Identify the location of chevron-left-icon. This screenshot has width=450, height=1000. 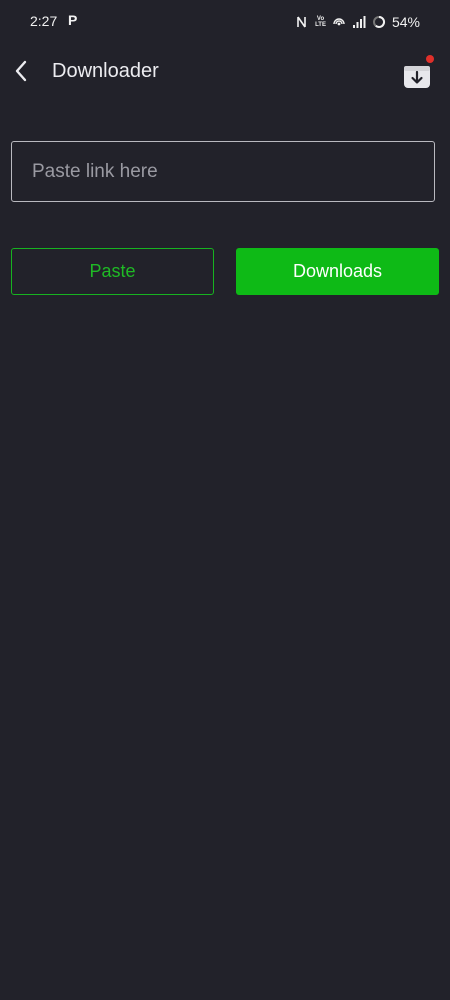
(21, 71).